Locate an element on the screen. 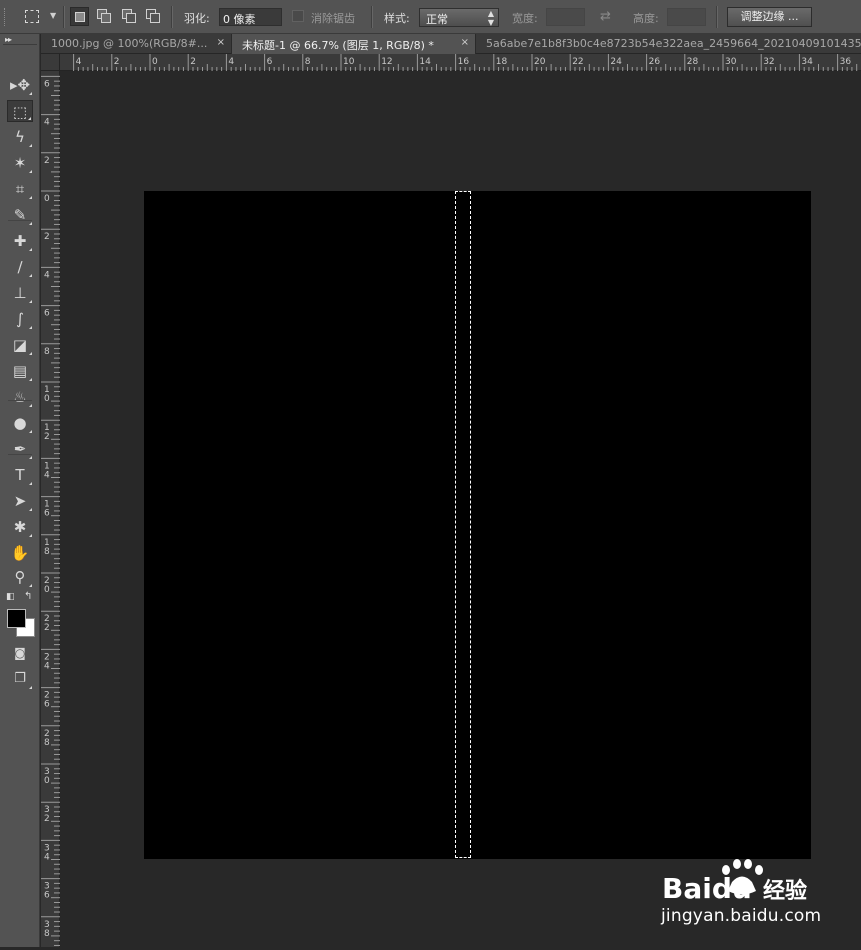 Image resolution: width=861 pixels, height=950 pixels. tool-preset-picker: ▼ is located at coordinates (40, 17).